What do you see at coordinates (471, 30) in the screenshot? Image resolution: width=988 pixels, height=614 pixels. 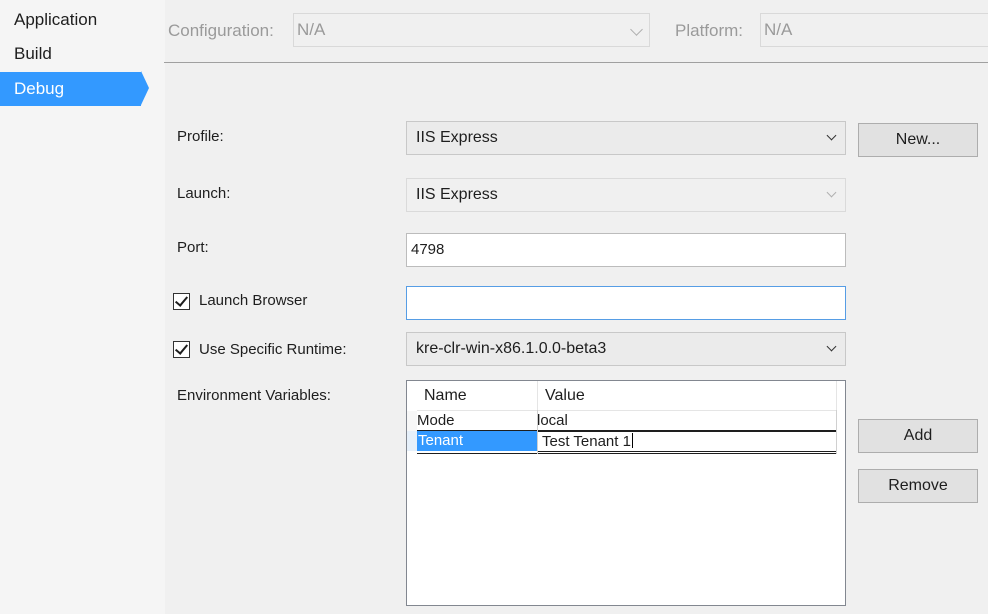 I see `configuration-dropdown: N/A` at bounding box center [471, 30].